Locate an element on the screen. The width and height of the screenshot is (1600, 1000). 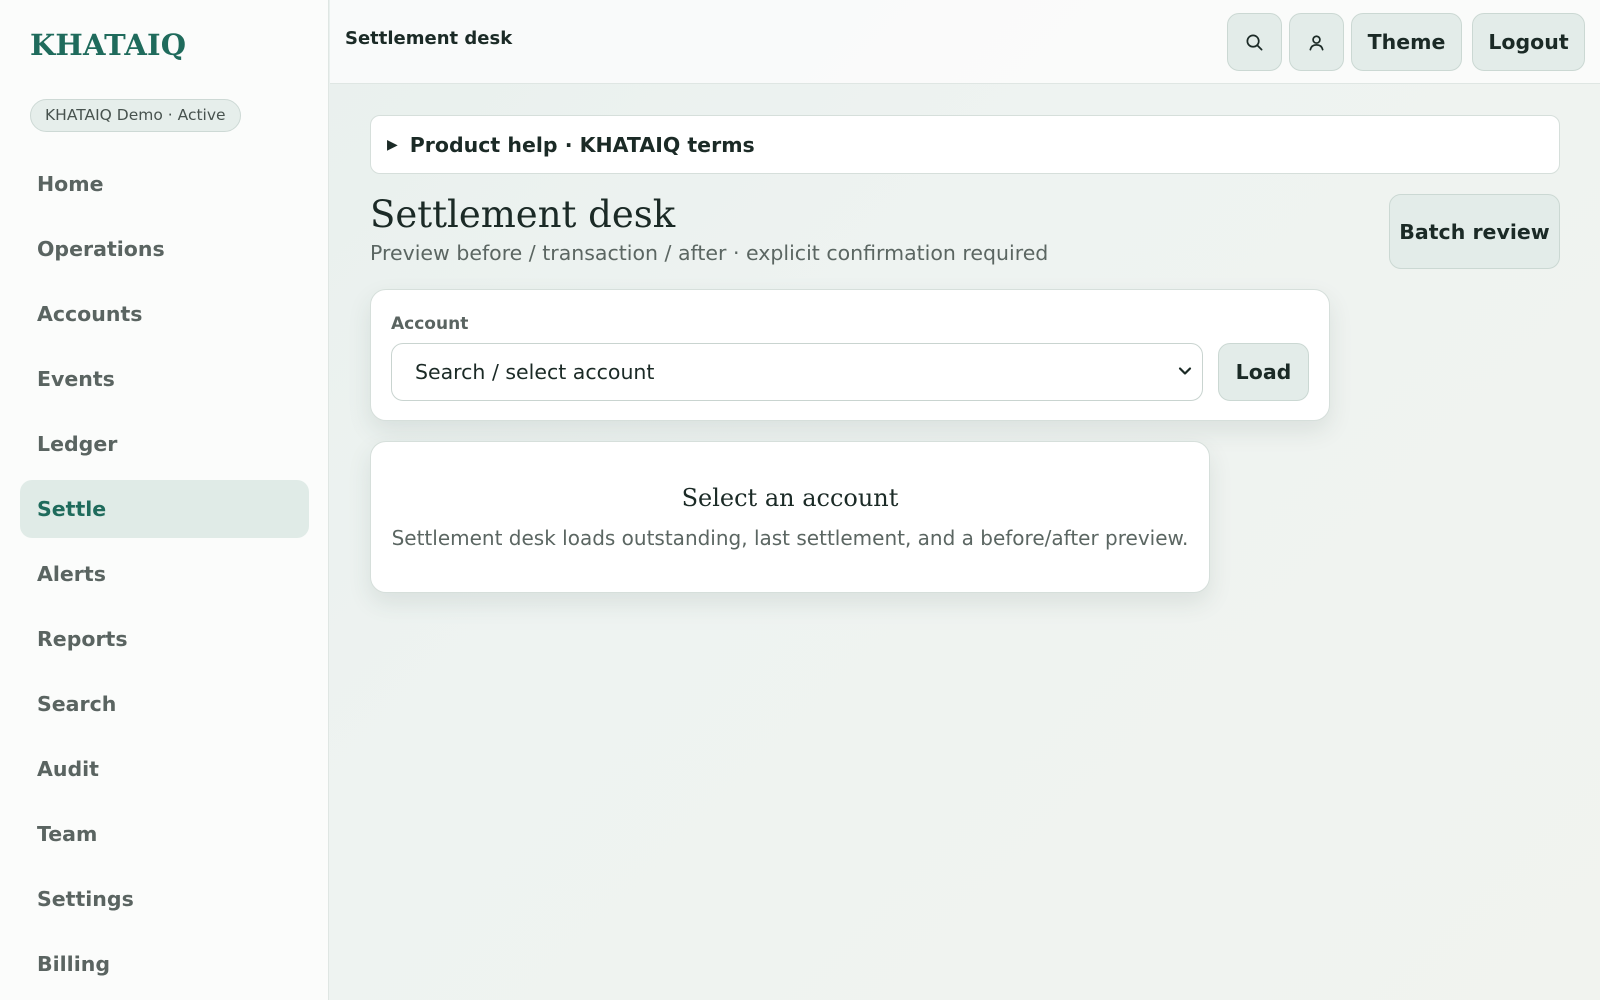
sidebar-item-home: Home is located at coordinates (164, 184).